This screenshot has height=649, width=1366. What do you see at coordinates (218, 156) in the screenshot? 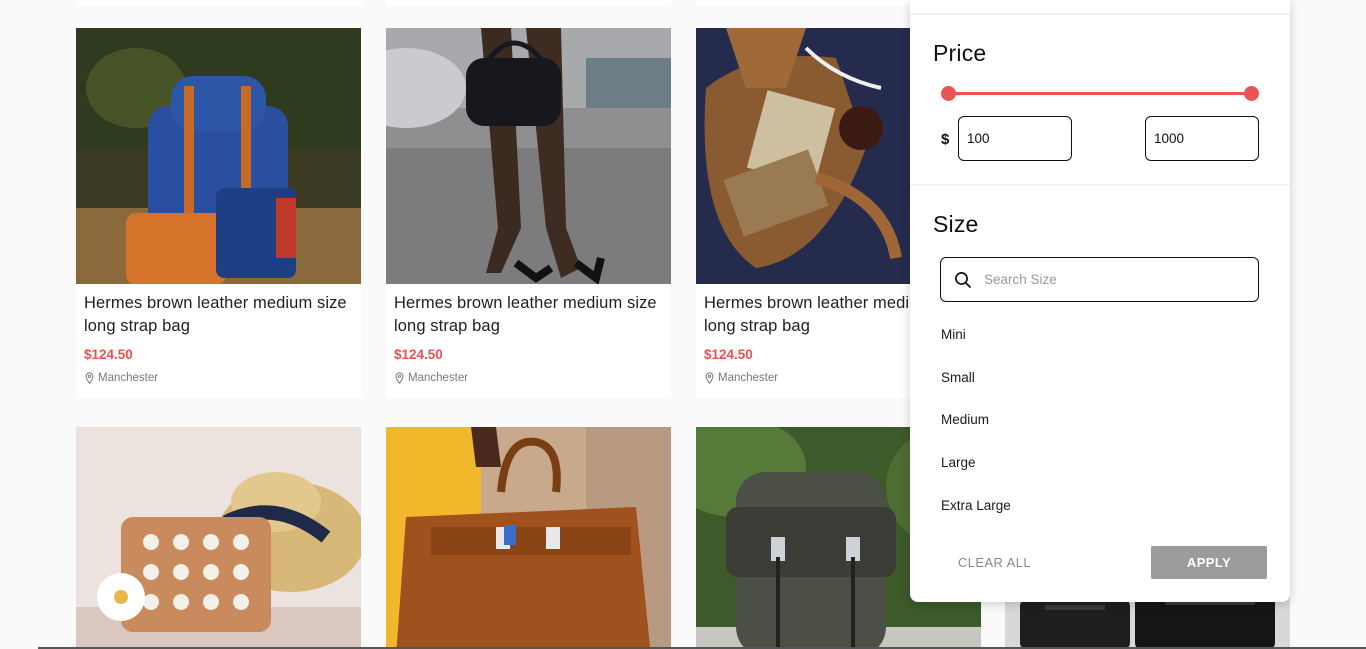
I see `product-image-backpack` at bounding box center [218, 156].